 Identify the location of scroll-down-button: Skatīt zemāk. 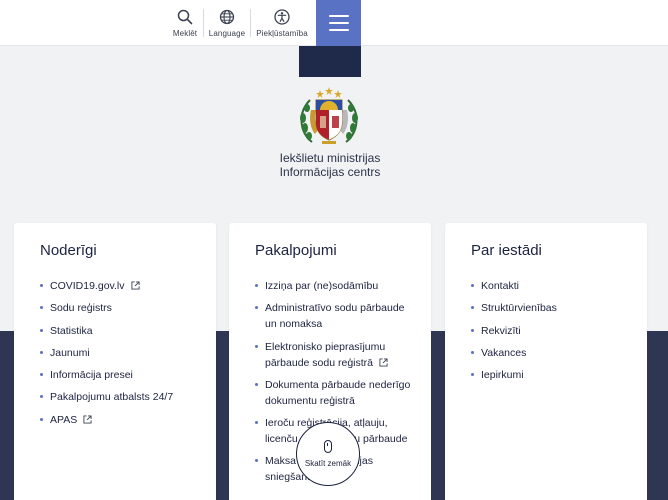
(328, 454).